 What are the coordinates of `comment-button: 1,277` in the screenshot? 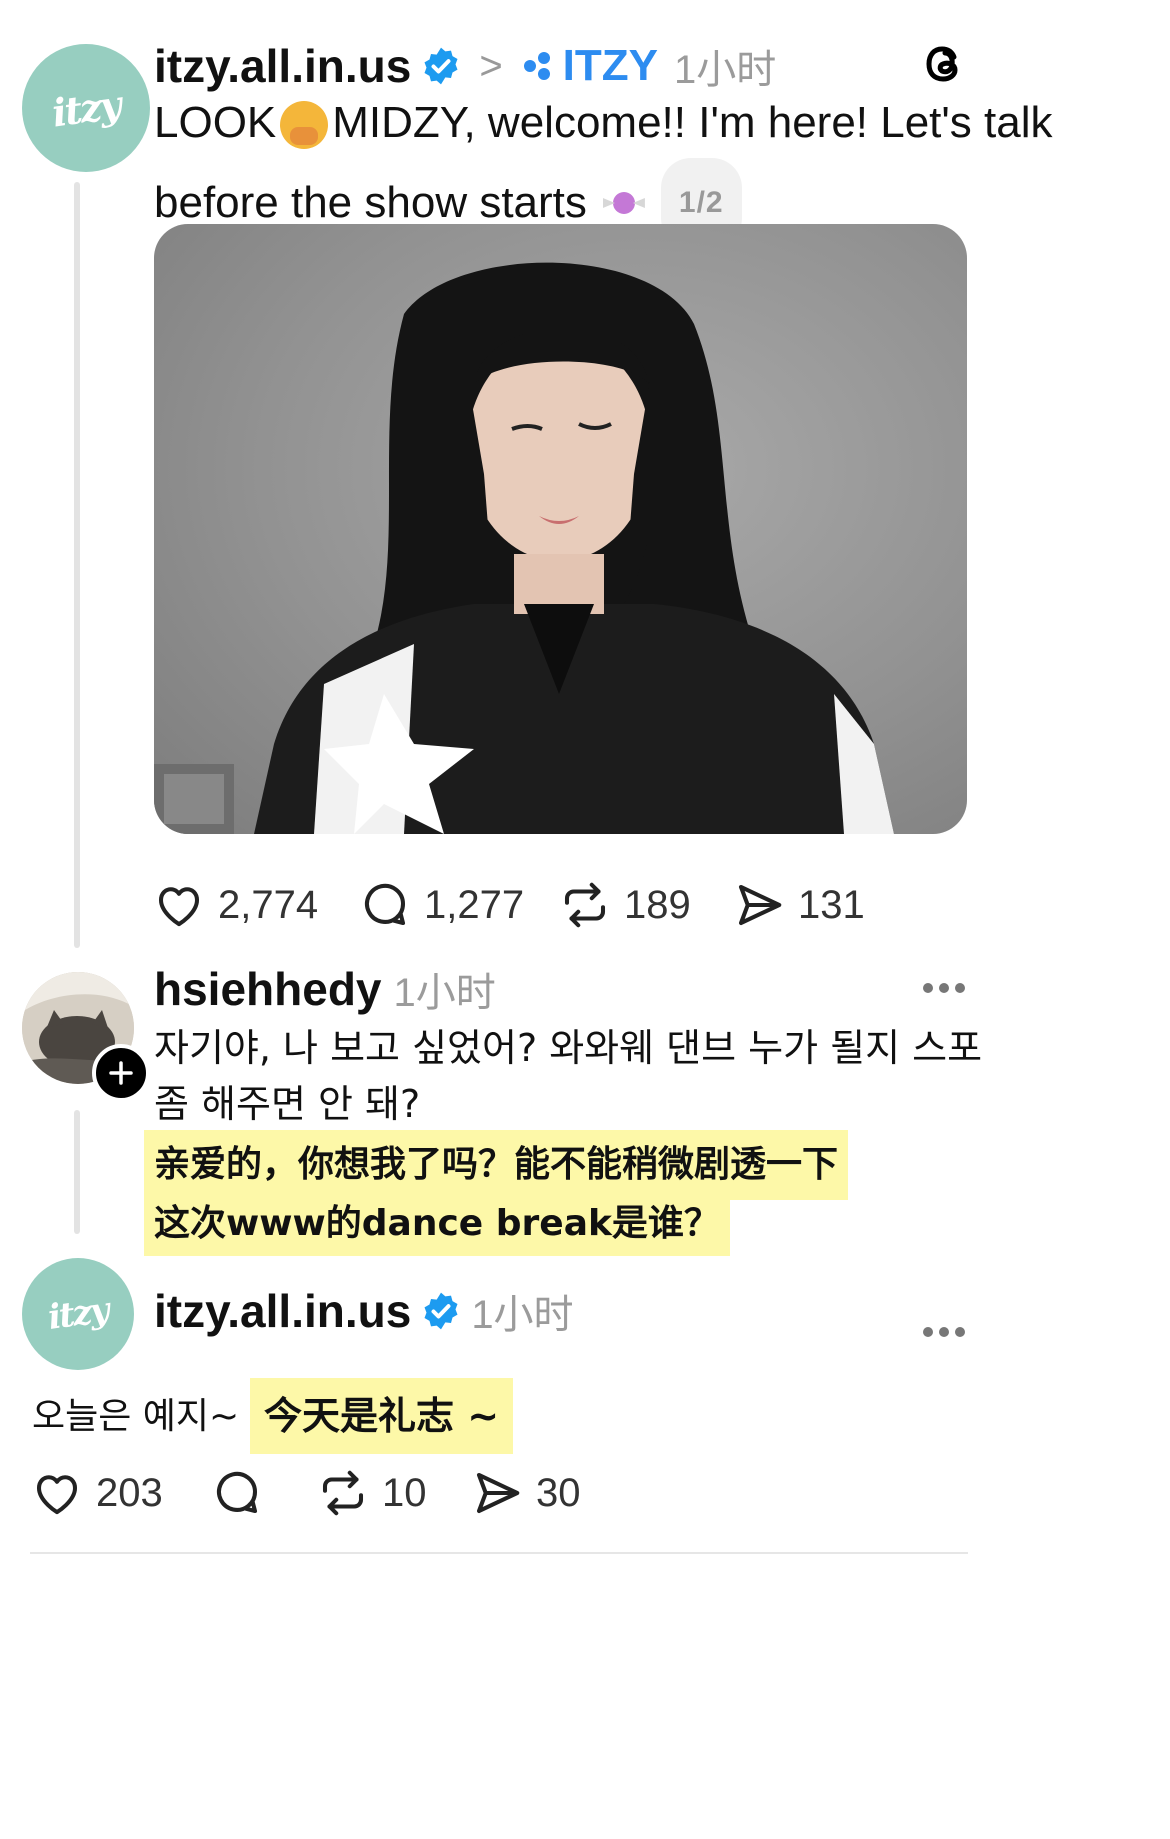 It's located at (441, 905).